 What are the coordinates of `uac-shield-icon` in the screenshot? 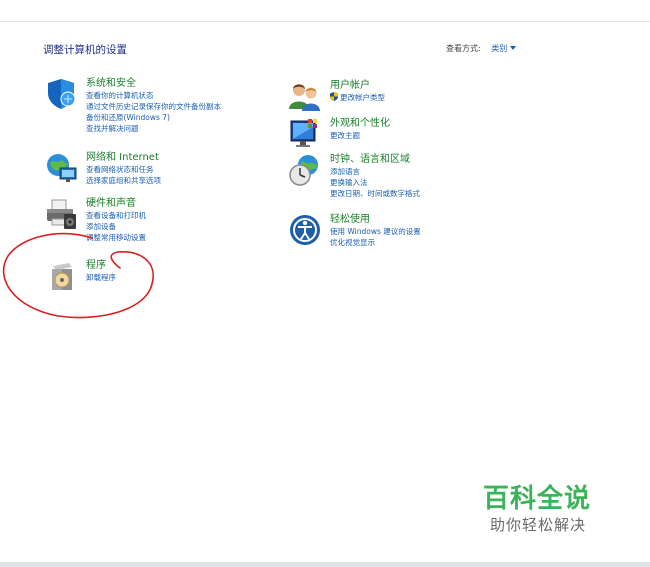 It's located at (334, 96).